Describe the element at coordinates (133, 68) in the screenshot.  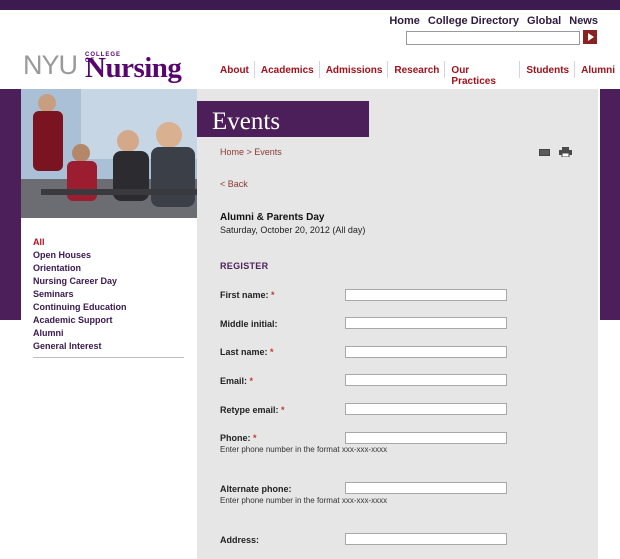
I see `logo-nursing: Nursing` at that location.